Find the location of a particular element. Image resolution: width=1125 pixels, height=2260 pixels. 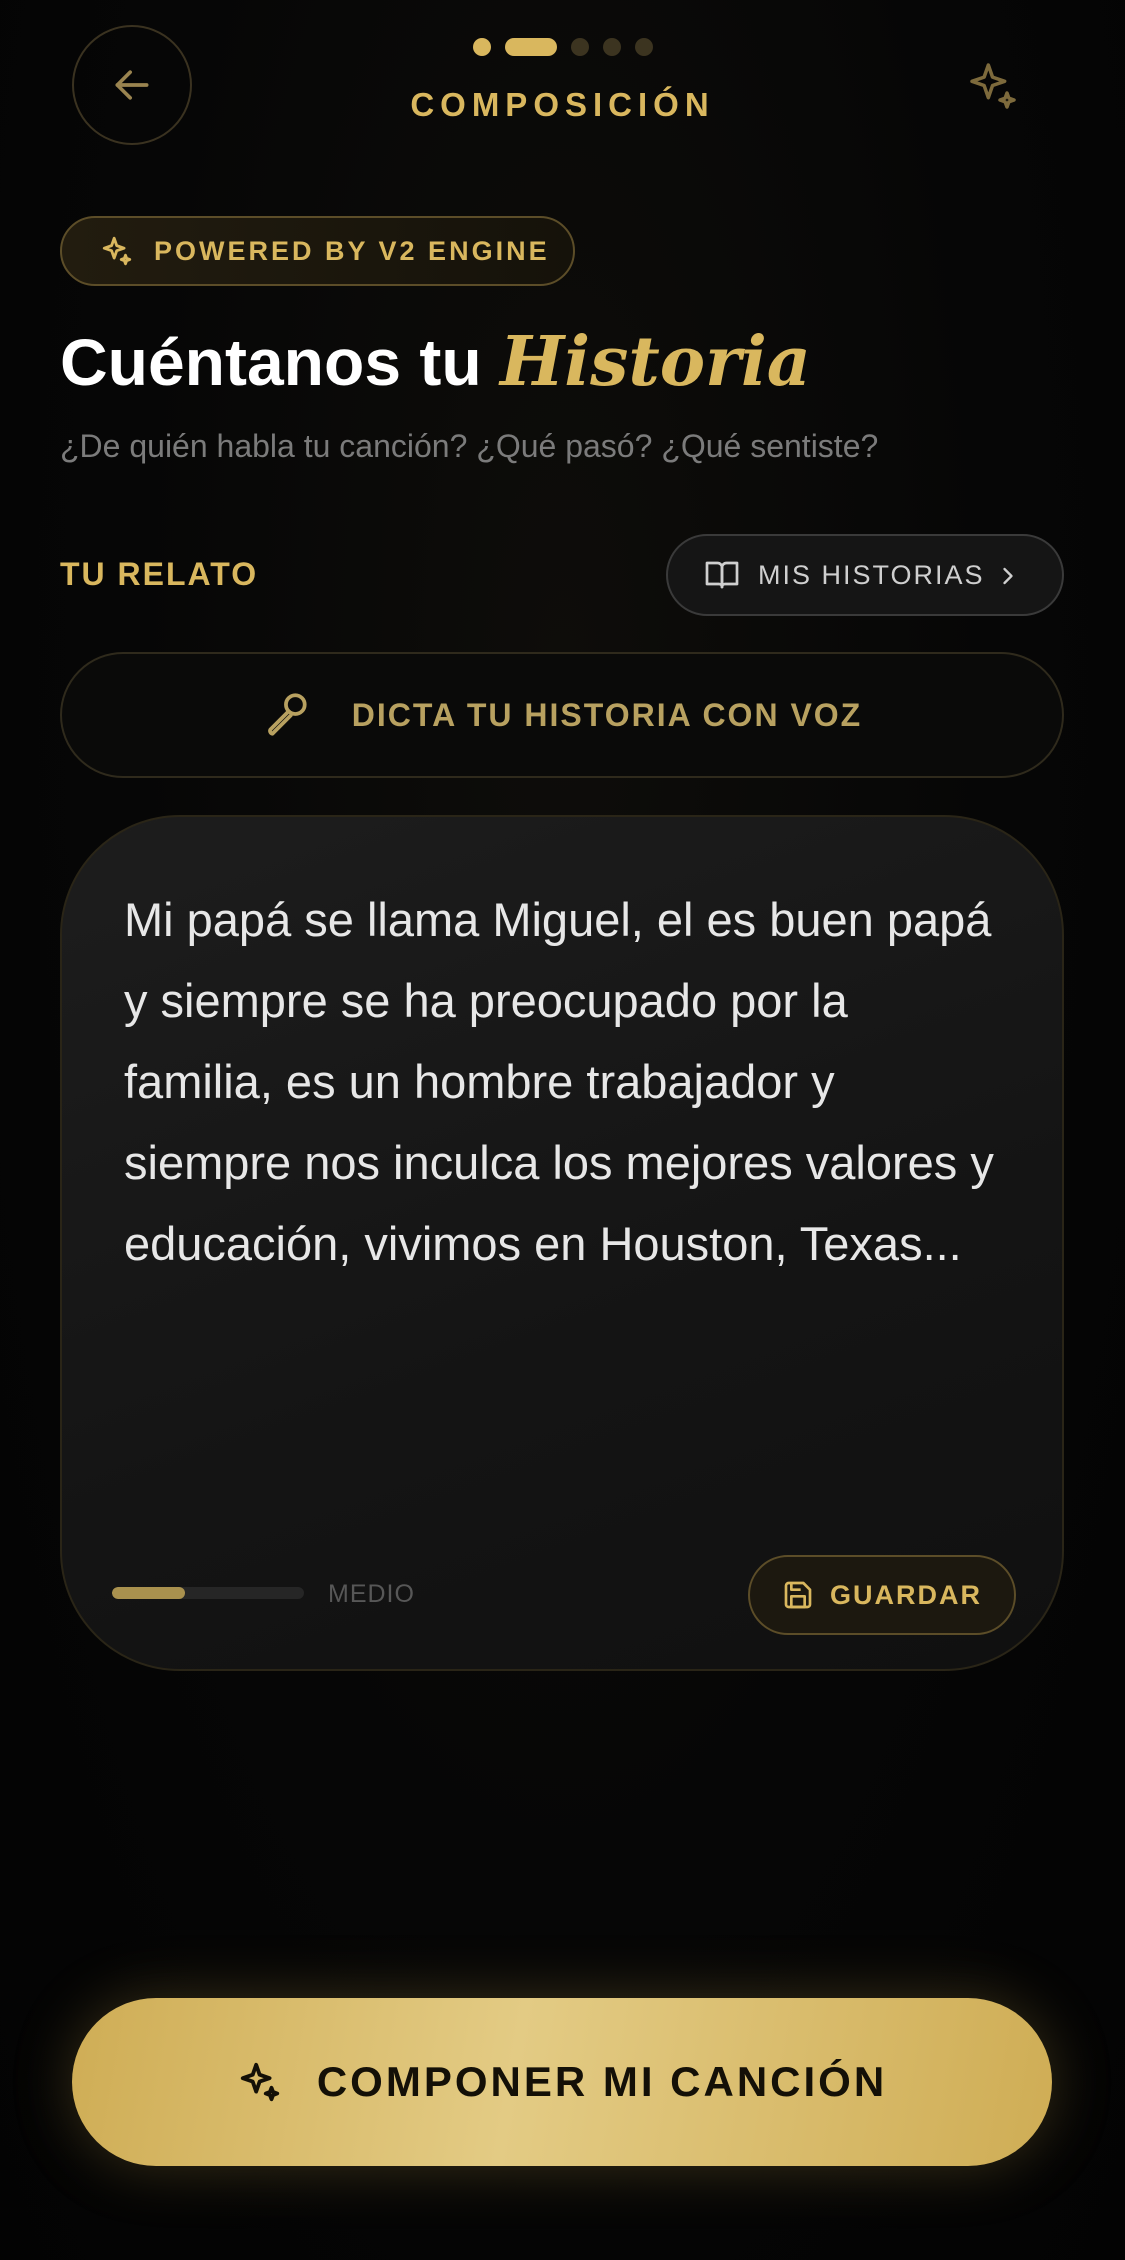

my-stories-button: MIS HISTORIAS is located at coordinates (865, 575).